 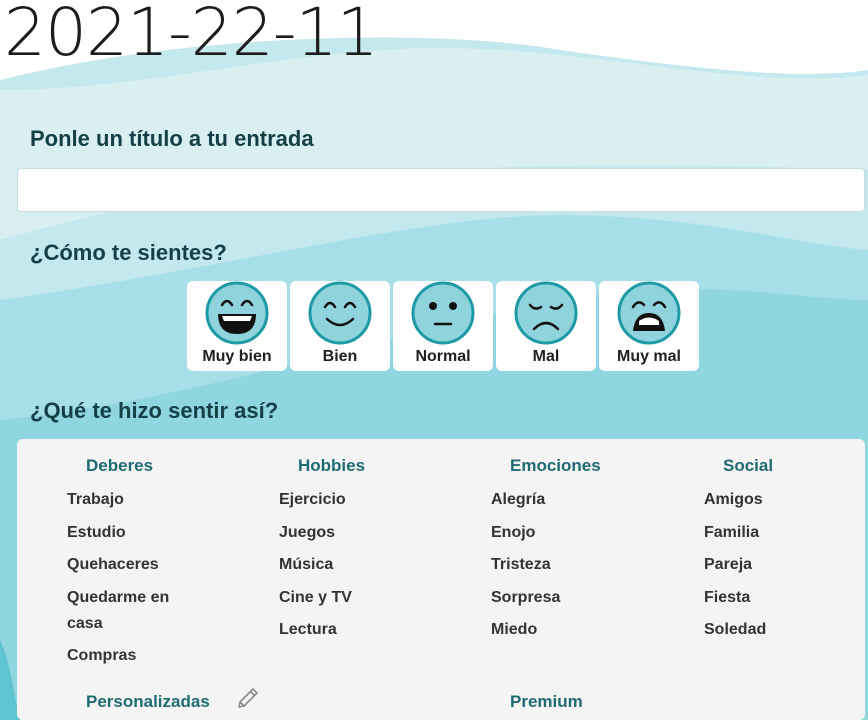 I want to click on reason-item: Quehaceres, so click(x=132, y=565).